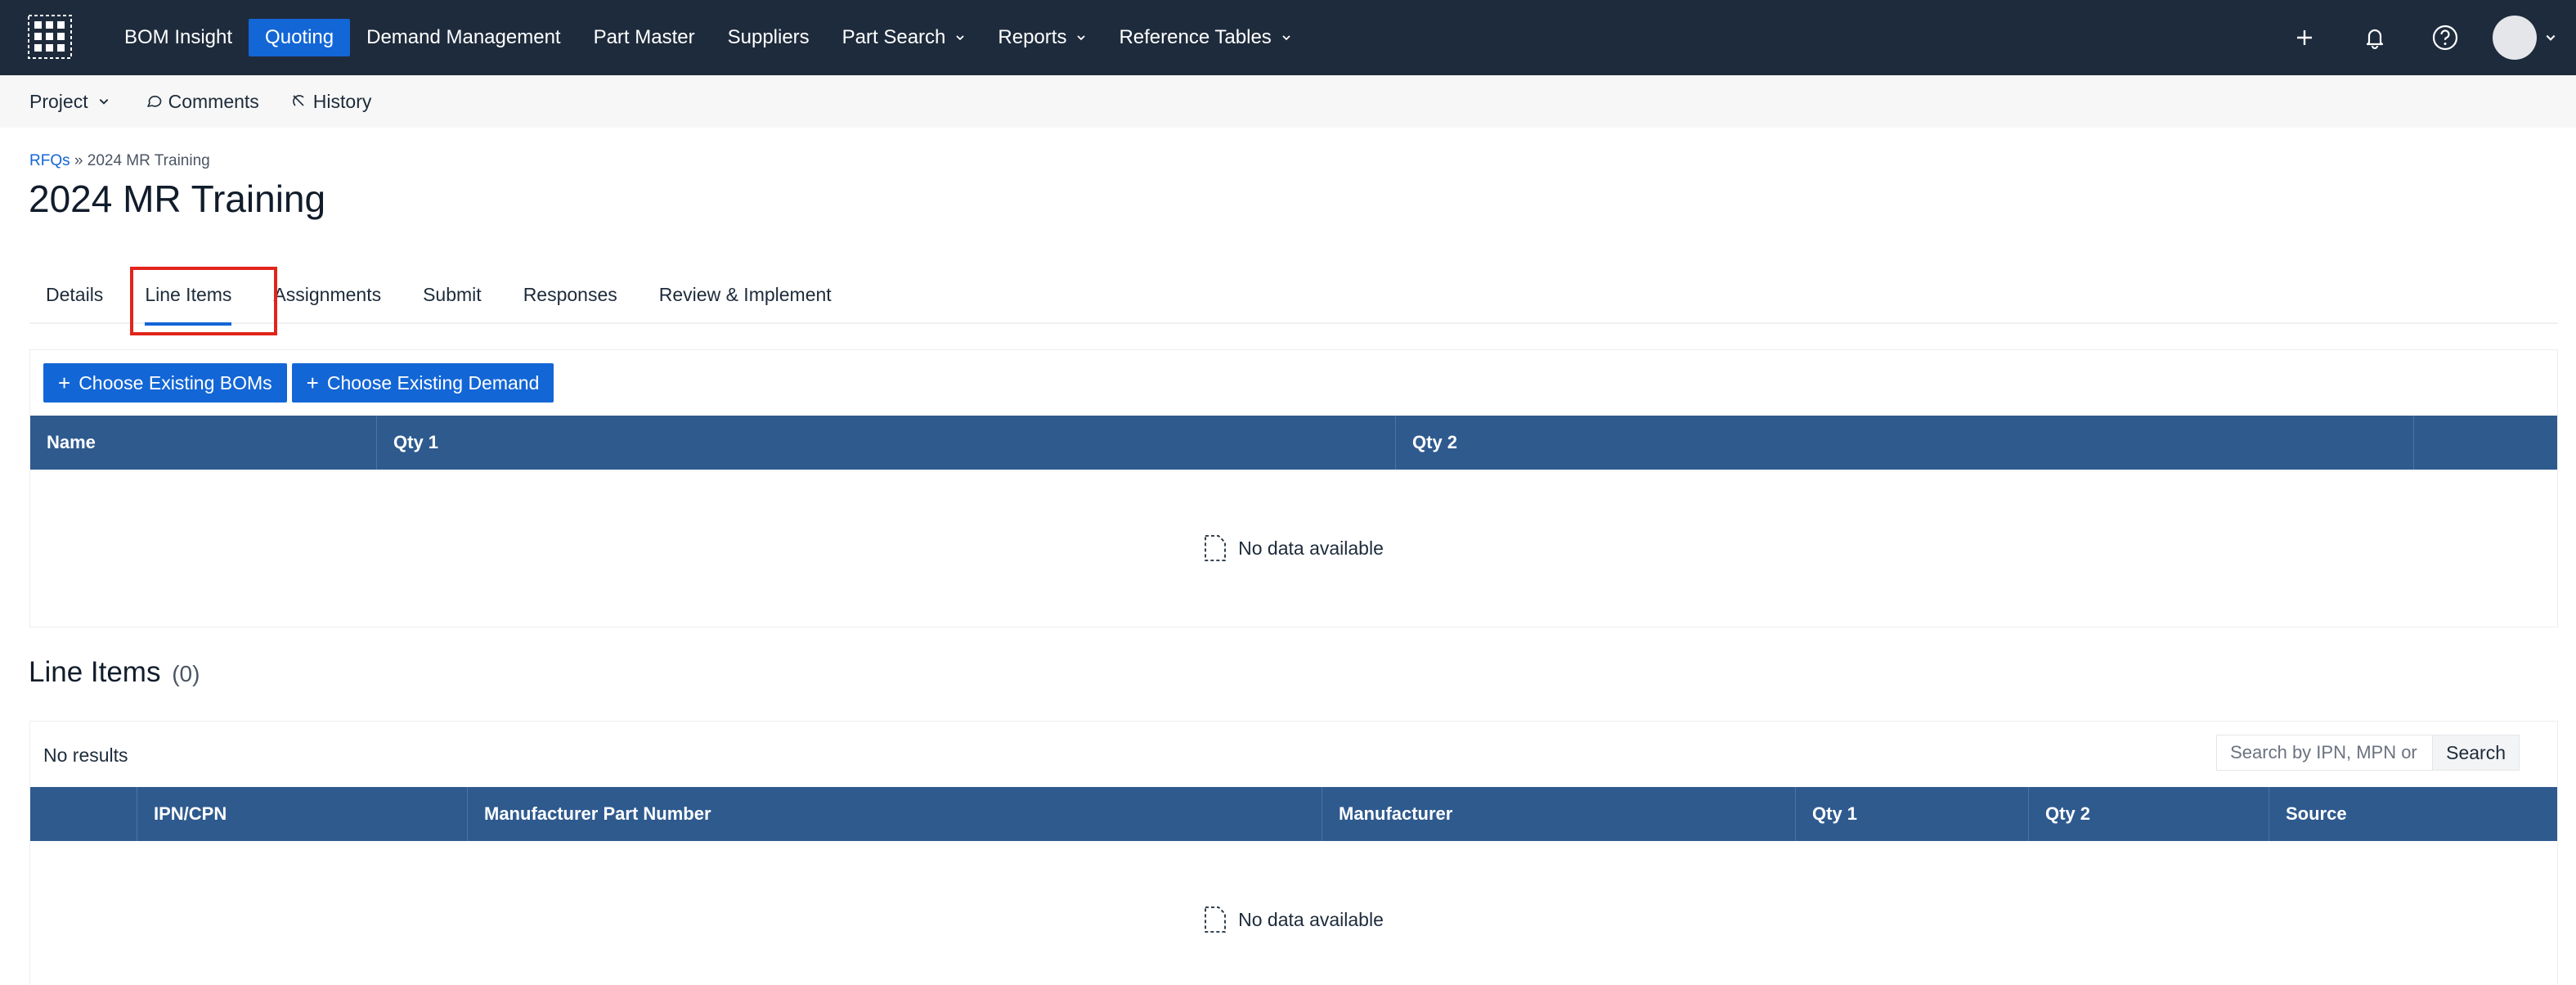 The image size is (2576, 985). Describe the element at coordinates (894, 37) in the screenshot. I see `nav-label: Part Search` at that location.